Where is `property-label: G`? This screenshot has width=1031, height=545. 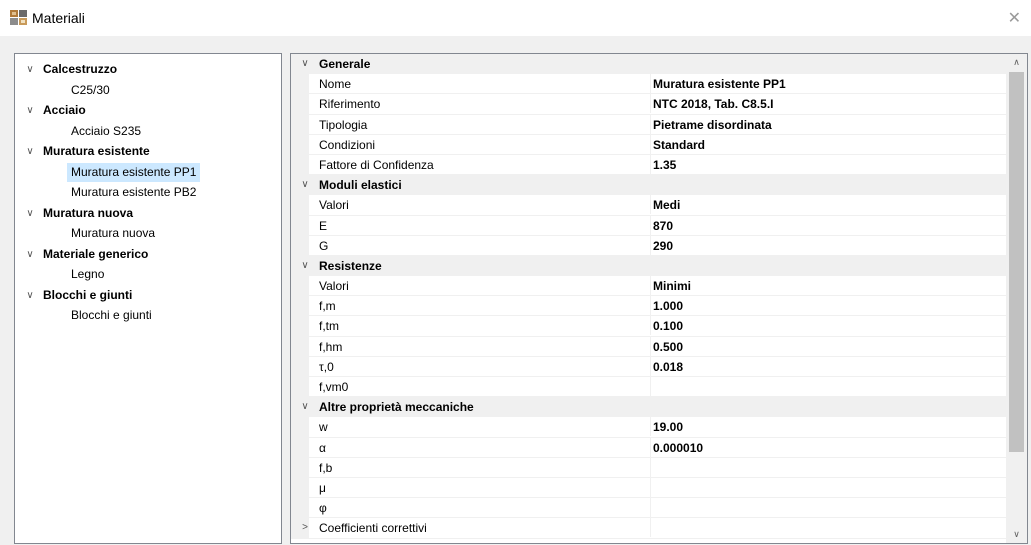
property-label: G is located at coordinates (324, 245).